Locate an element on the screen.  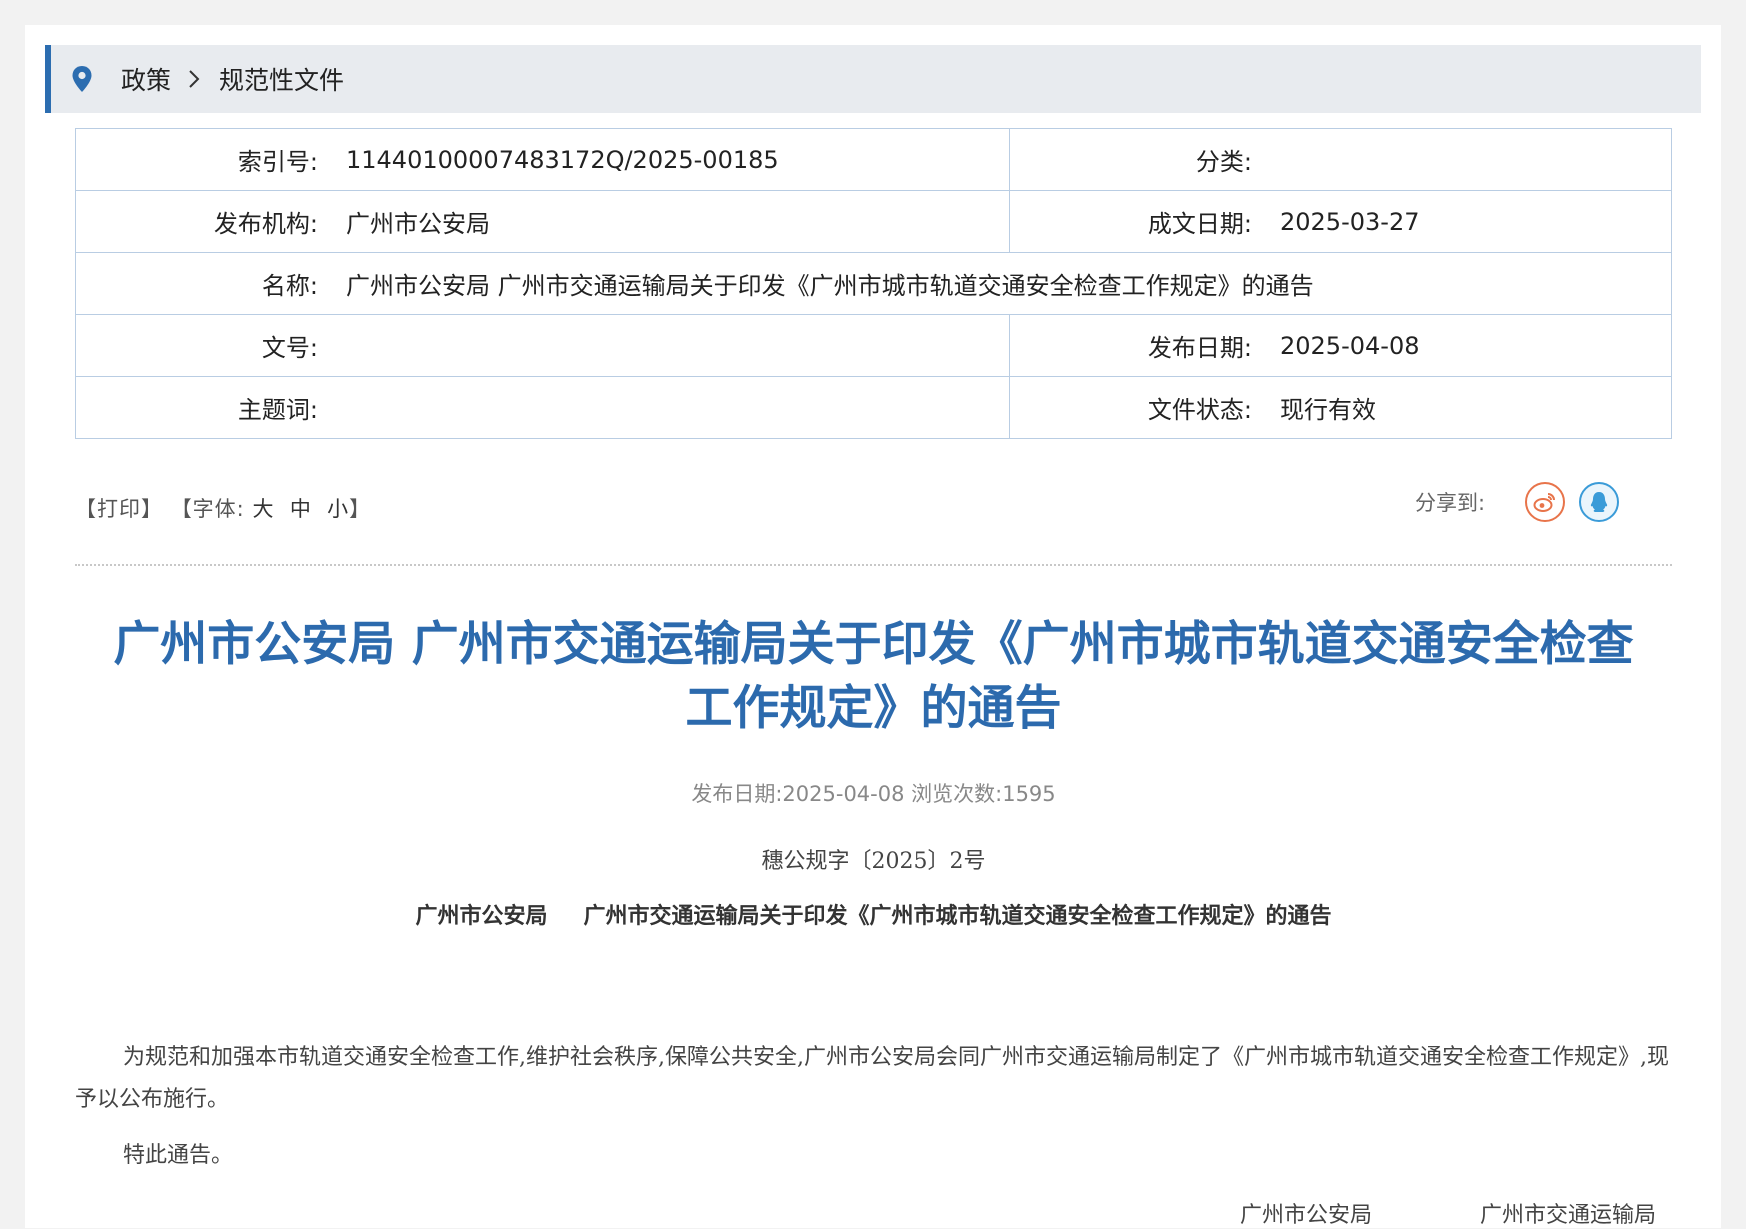
chevron-right-icon is located at coordinates (194, 79).